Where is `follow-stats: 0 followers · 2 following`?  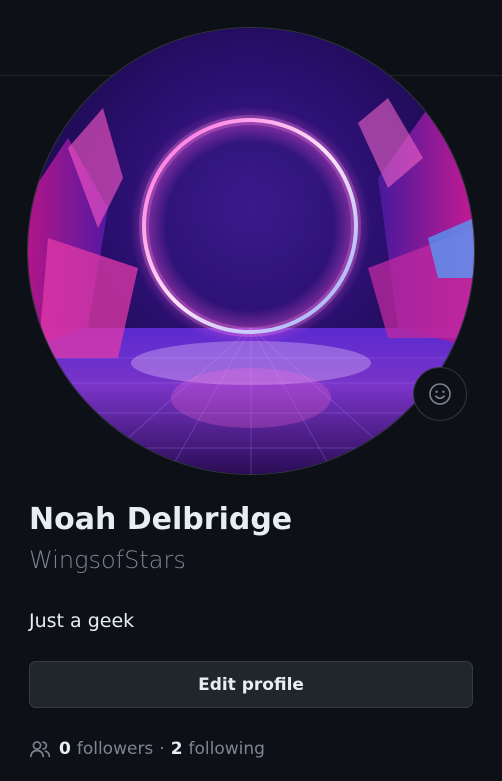
follow-stats: 0 followers · 2 following is located at coordinates (147, 749).